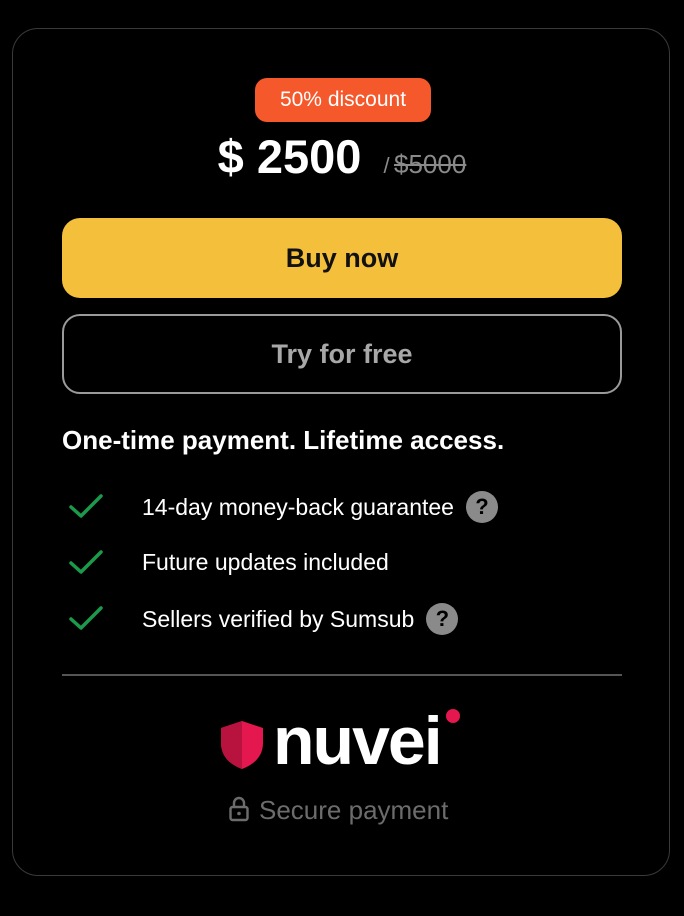 This screenshot has width=684, height=916. I want to click on feature-text: Future updates included, so click(265, 562).